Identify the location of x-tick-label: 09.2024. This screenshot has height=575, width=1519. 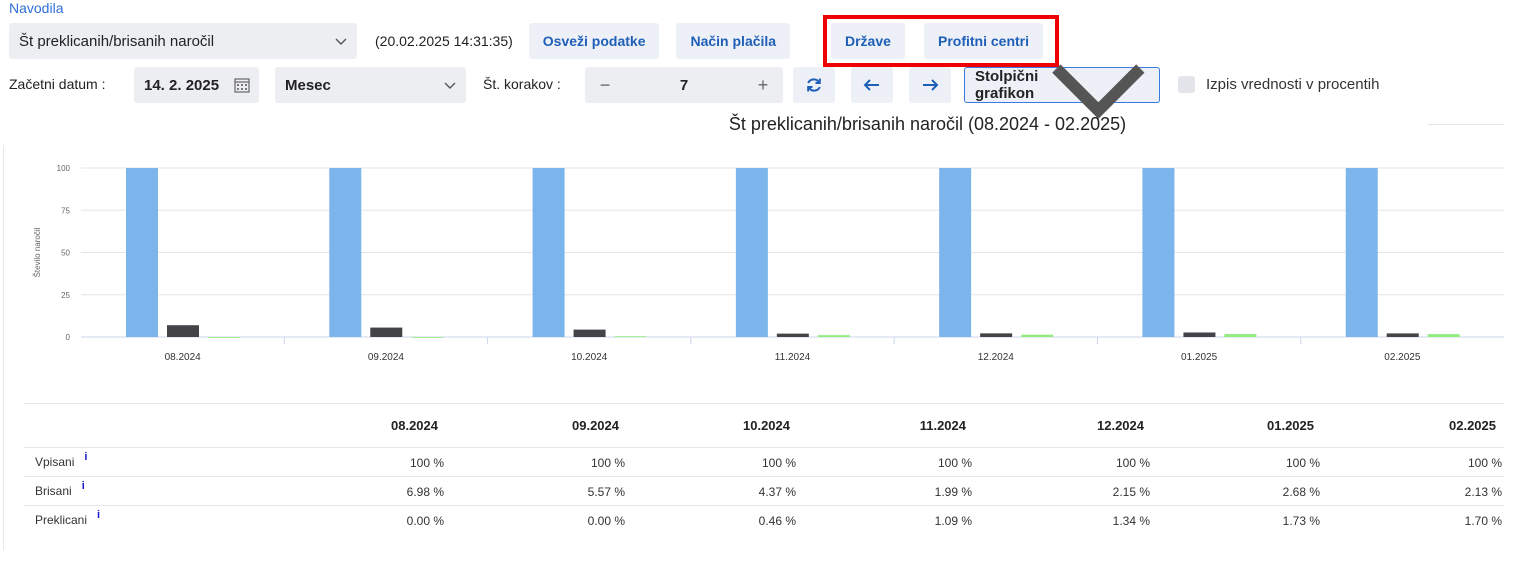
(386, 357).